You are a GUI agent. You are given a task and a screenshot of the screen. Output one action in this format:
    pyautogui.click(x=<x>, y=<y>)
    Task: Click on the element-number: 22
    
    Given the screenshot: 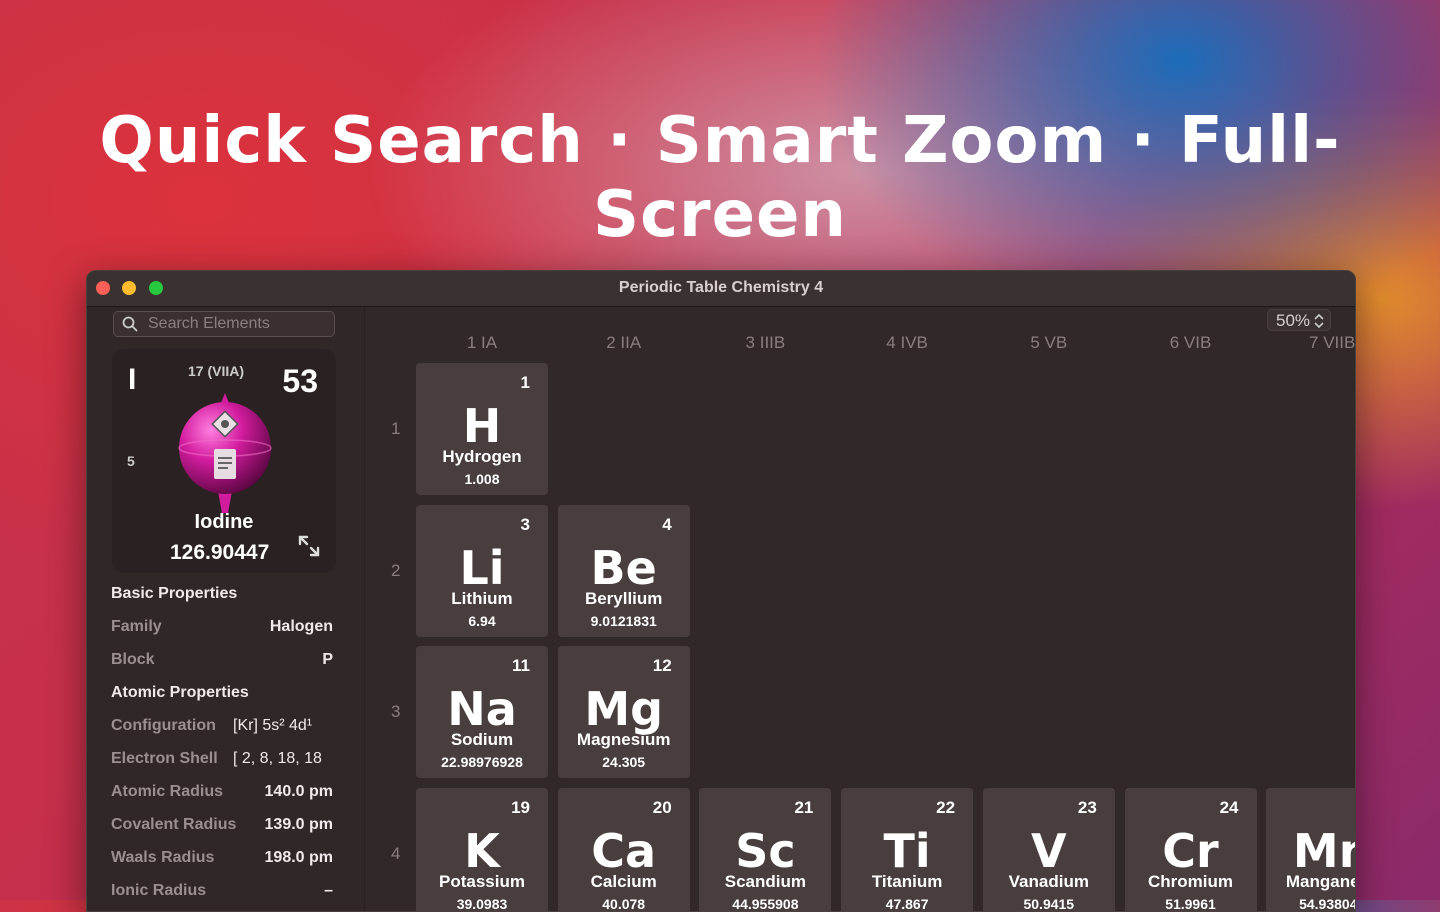 What is the action you would take?
    pyautogui.click(x=946, y=808)
    